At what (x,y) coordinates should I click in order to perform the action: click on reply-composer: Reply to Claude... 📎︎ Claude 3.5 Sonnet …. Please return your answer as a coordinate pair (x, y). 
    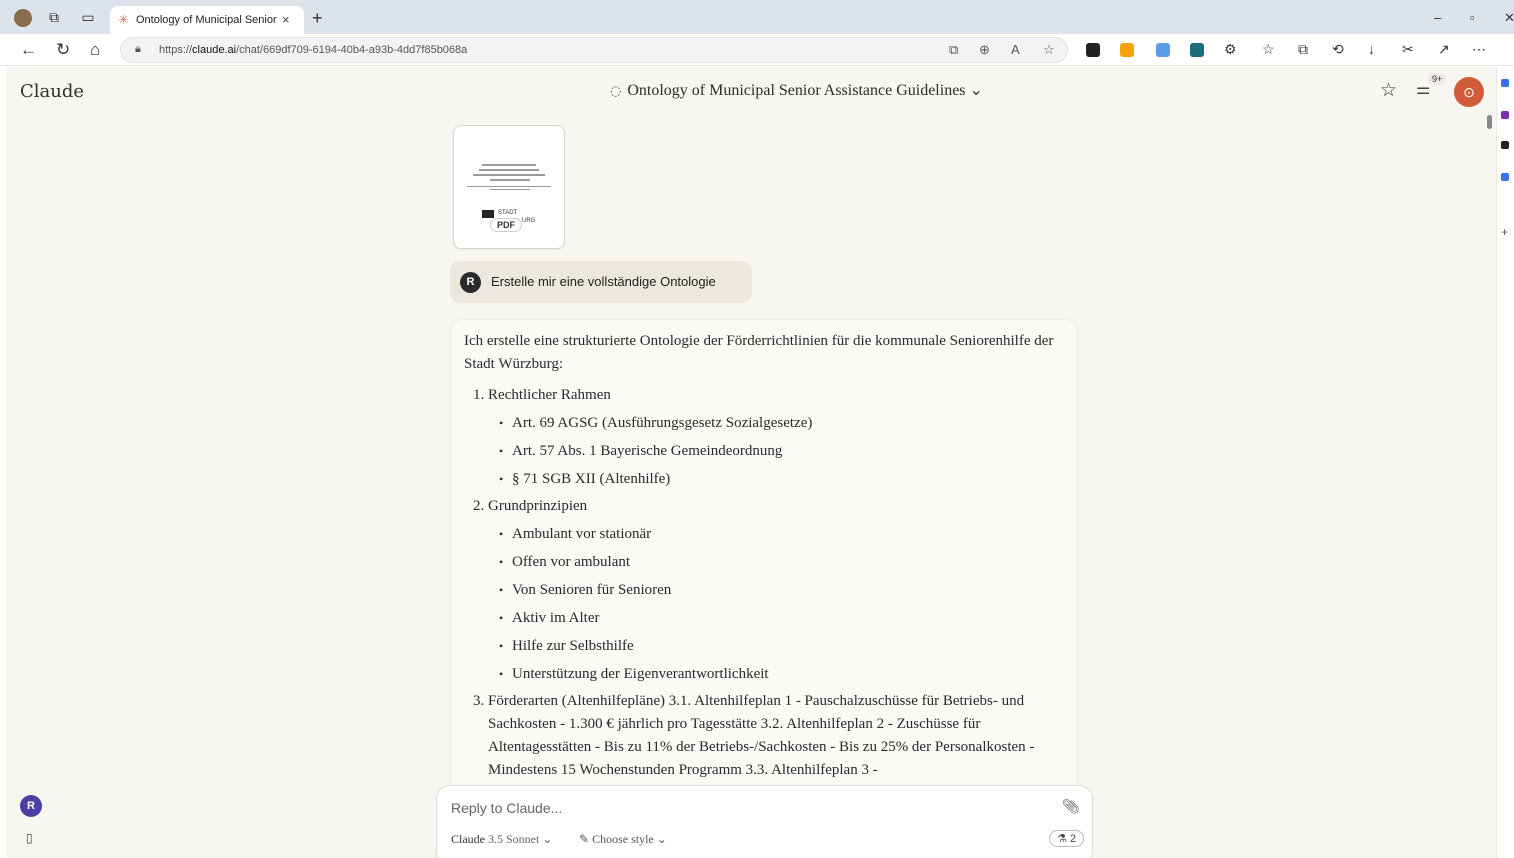
    Looking at the image, I should click on (764, 821).